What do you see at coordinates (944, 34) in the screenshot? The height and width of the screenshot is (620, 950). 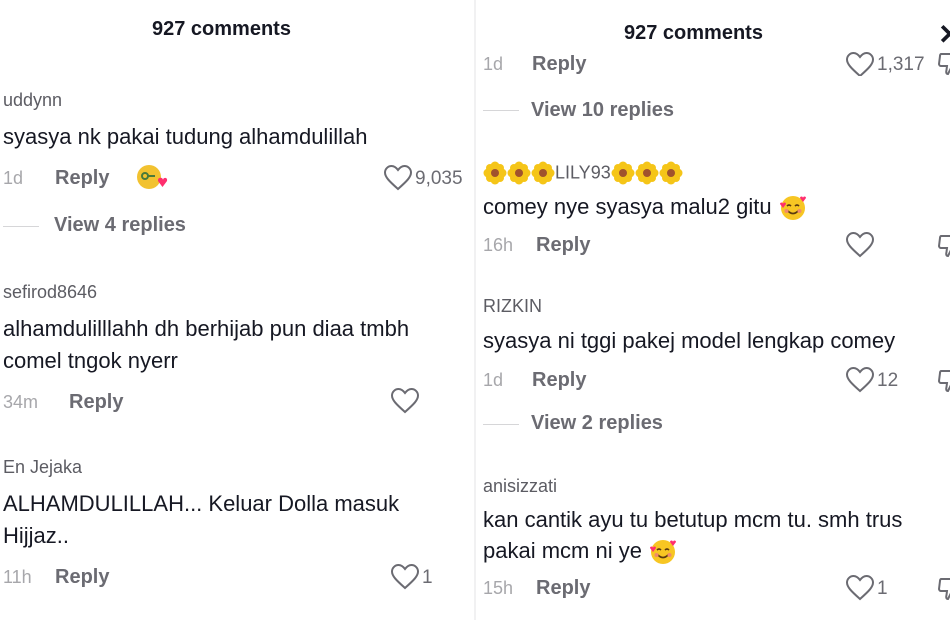 I see `close-icon: ✕` at bounding box center [944, 34].